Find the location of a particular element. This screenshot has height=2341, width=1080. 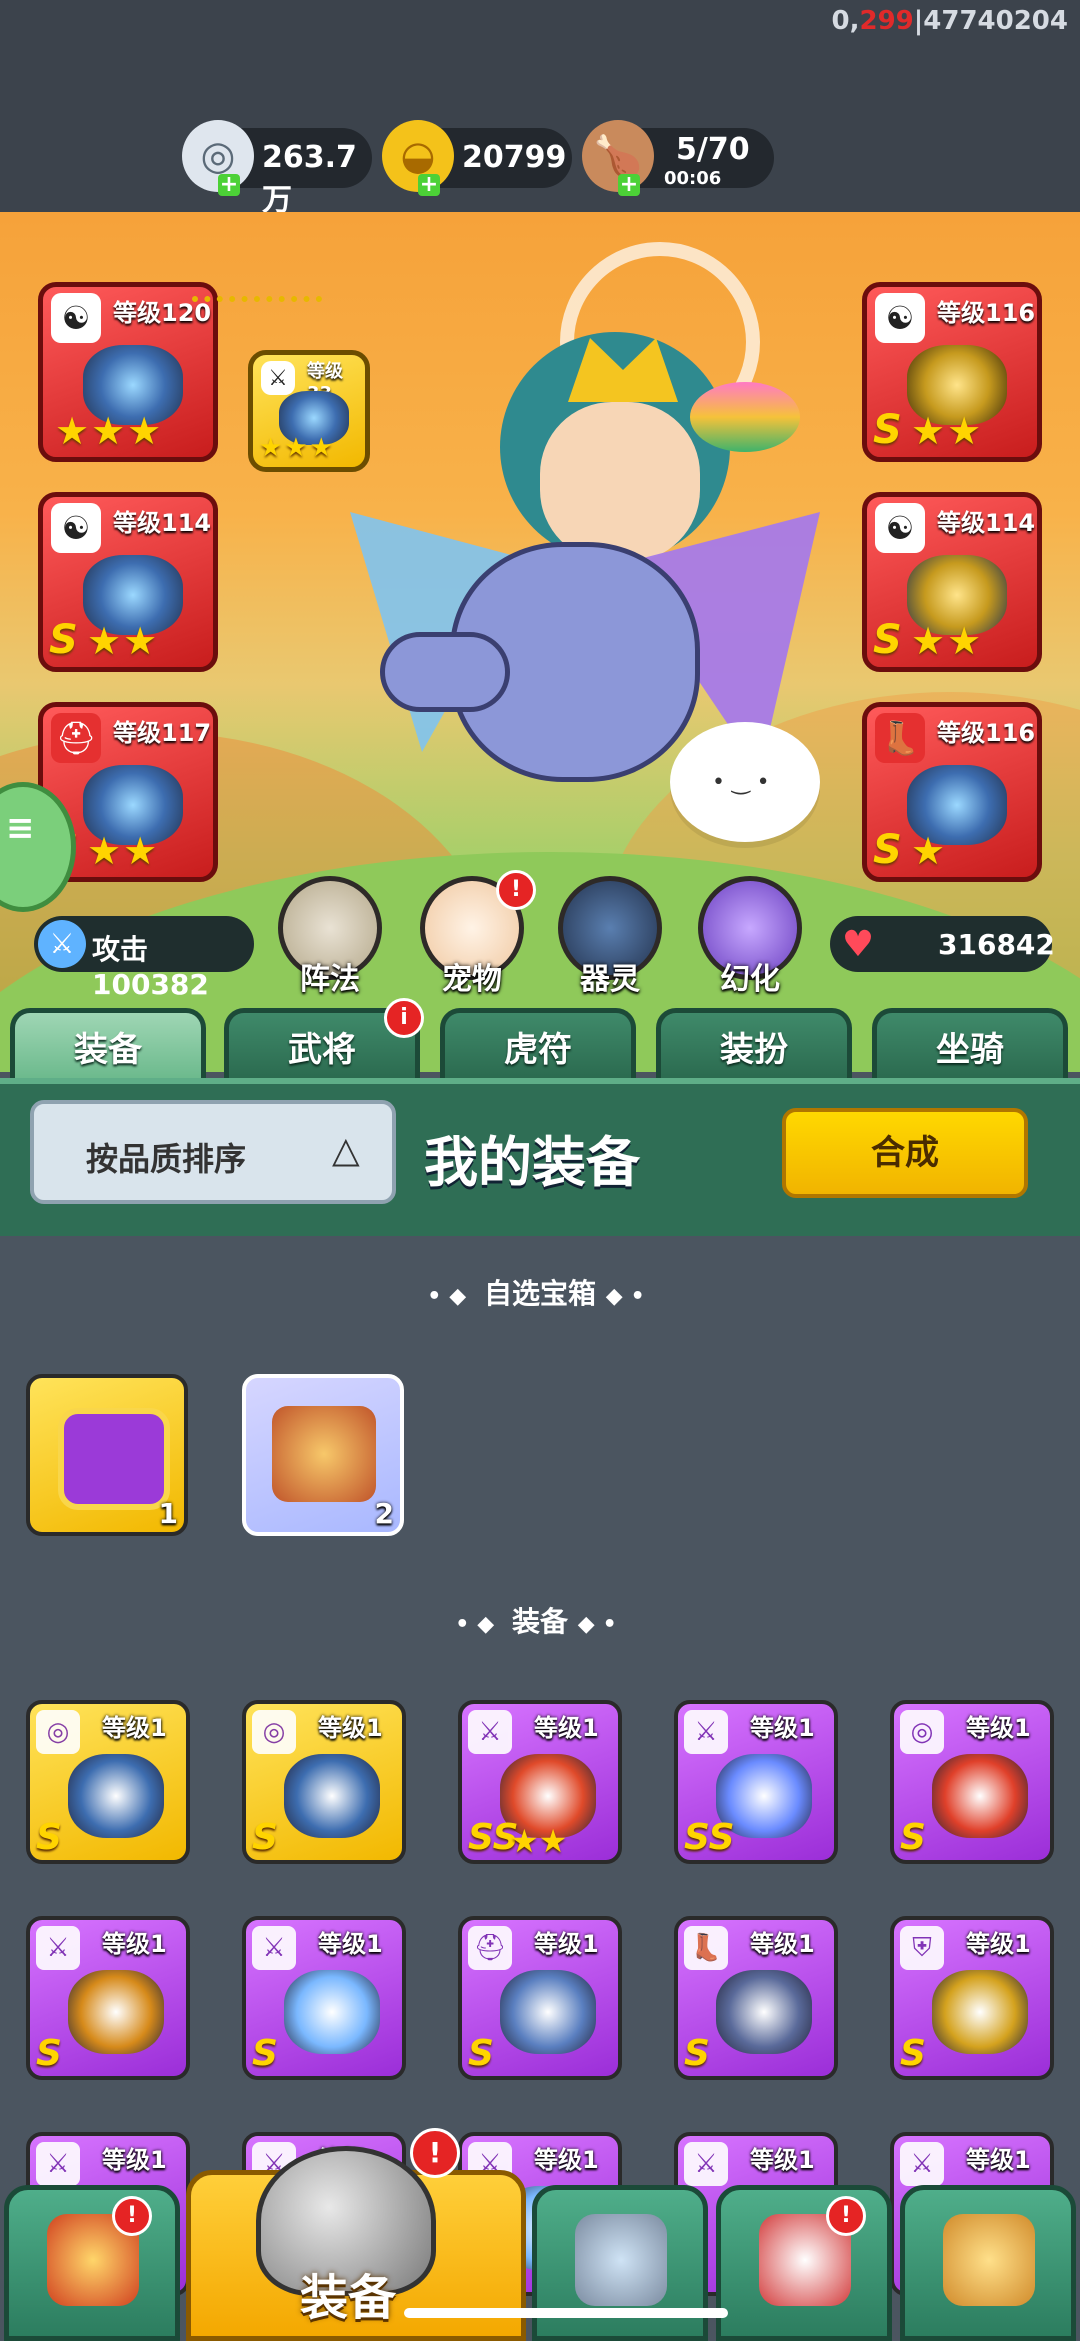

equip-slot-left-2: ☯ 等级114 S ★★ is located at coordinates (128, 582).